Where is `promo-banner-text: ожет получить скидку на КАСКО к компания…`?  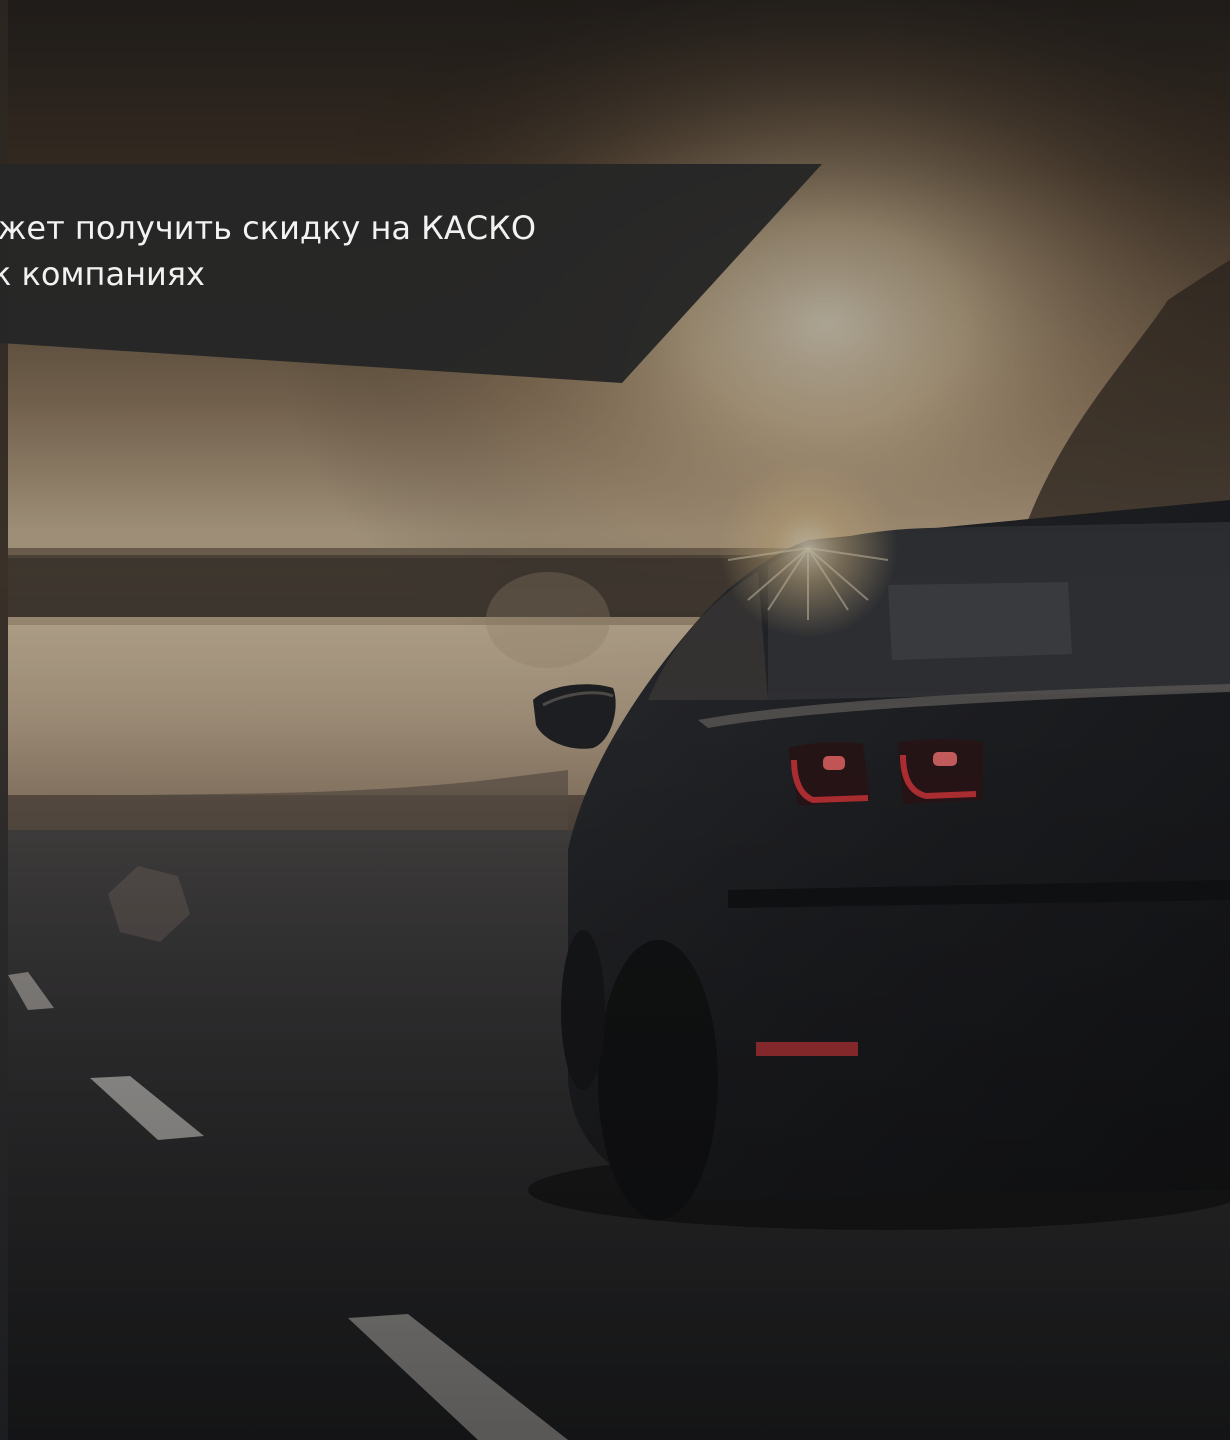 promo-banner-text: ожет получить скидку на КАСКО к компания… is located at coordinates (370, 251).